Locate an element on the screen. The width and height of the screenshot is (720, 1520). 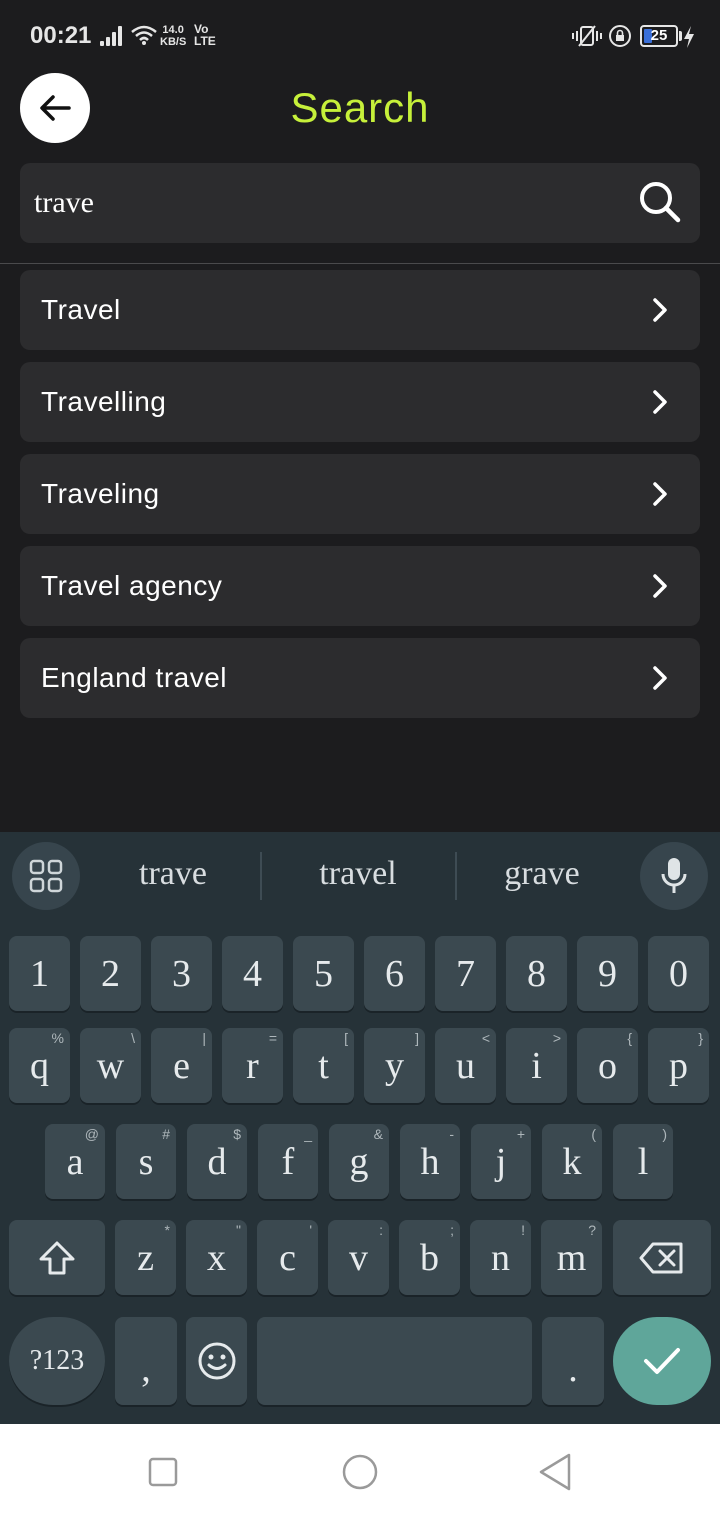
letter-key: h- is located at coordinates (430, 1161).